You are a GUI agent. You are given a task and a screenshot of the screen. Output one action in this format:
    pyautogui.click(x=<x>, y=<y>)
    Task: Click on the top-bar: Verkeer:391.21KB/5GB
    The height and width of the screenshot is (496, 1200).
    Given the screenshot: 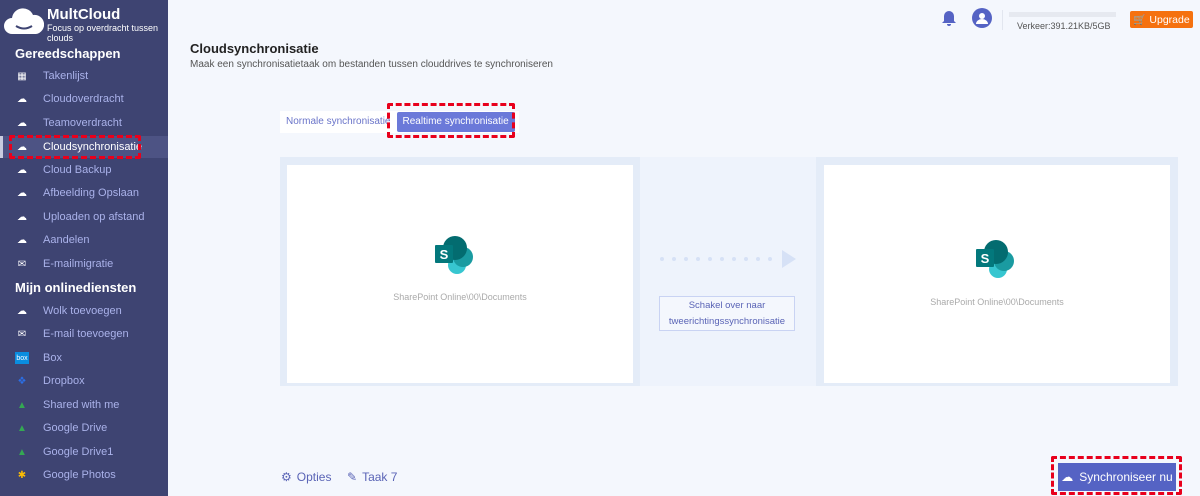 What is the action you would take?
    pyautogui.click(x=684, y=19)
    